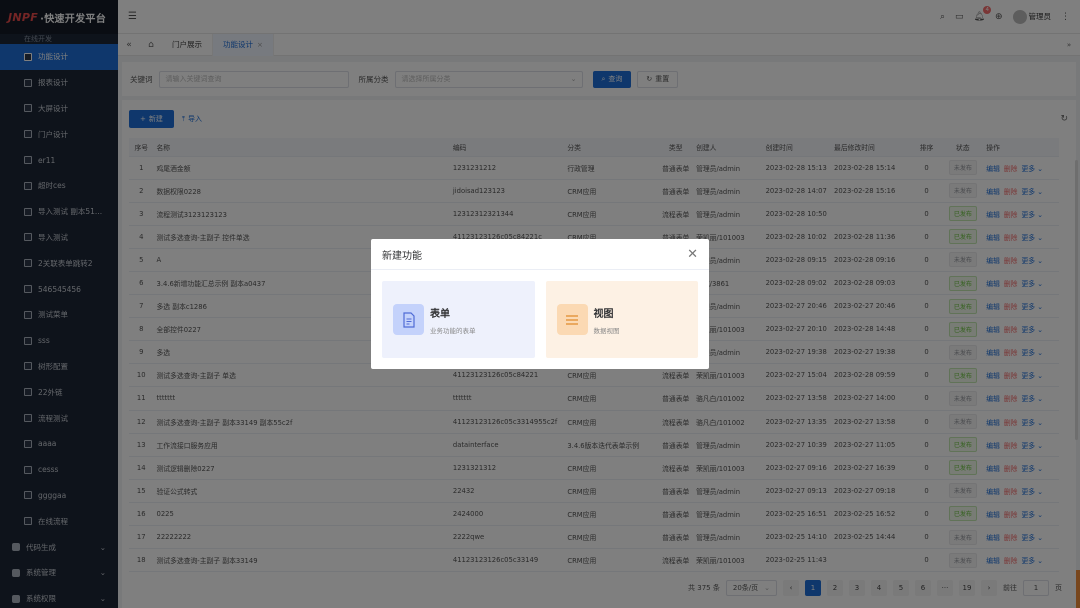  Describe the element at coordinates (603, 314) in the screenshot. I see `view-card-title: 视图` at that location.